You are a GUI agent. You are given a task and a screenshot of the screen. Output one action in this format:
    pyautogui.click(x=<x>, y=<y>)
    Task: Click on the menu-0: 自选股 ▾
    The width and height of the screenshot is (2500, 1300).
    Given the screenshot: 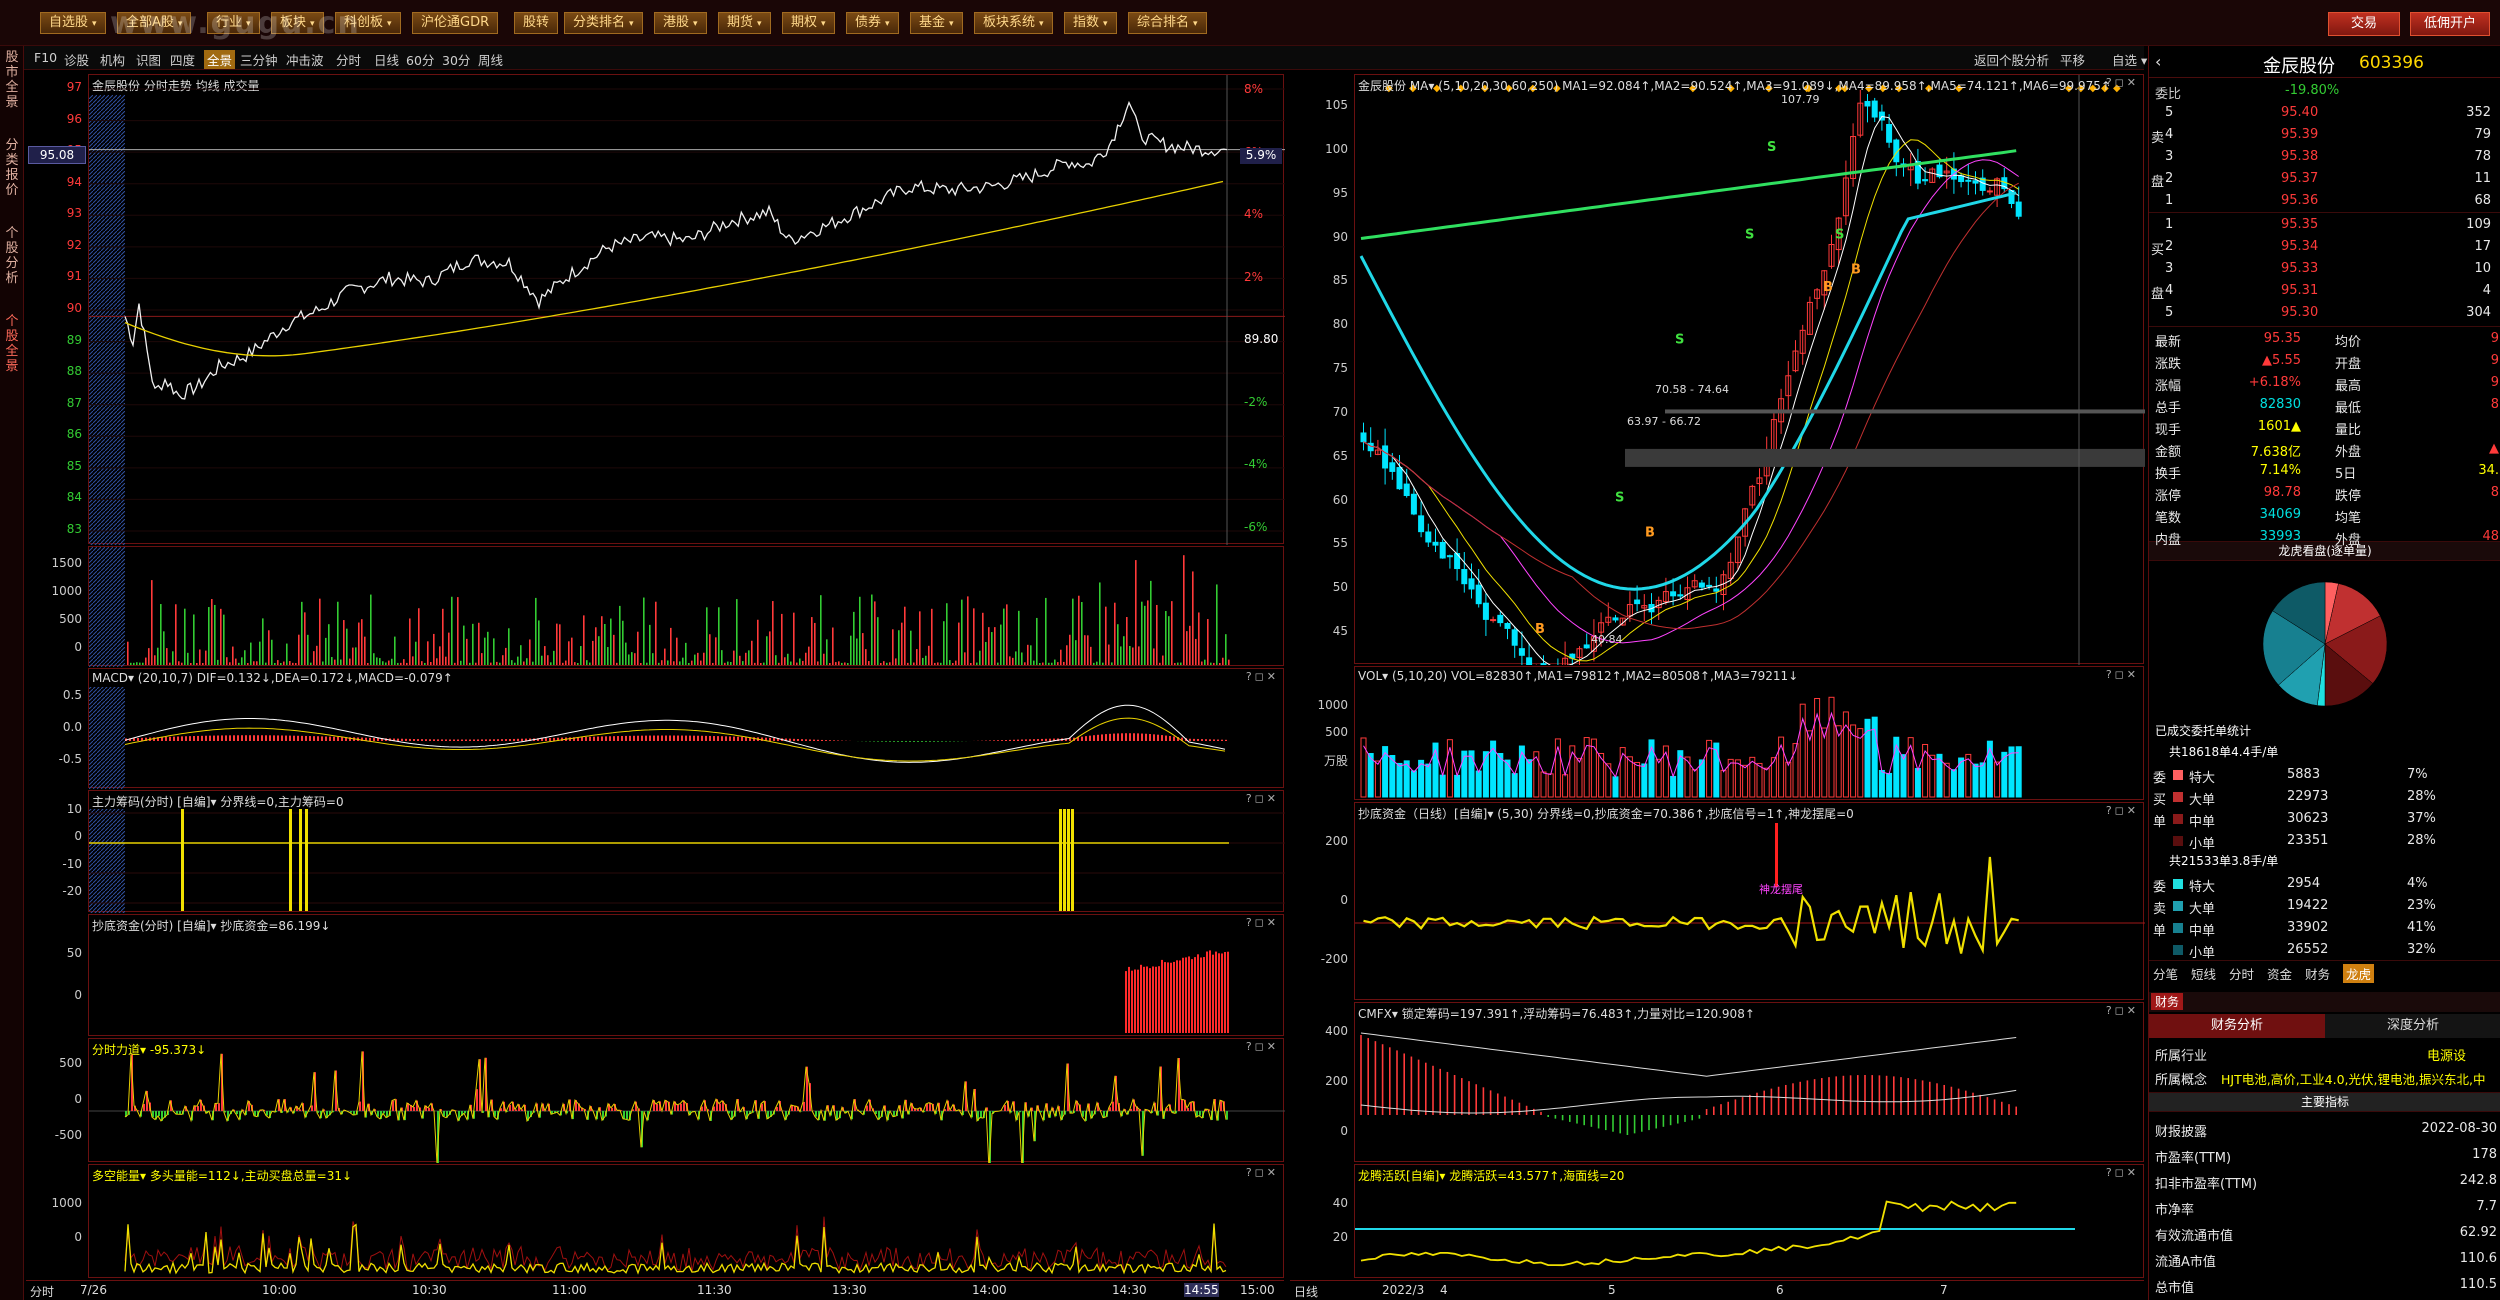 What is the action you would take?
    pyautogui.click(x=73, y=23)
    